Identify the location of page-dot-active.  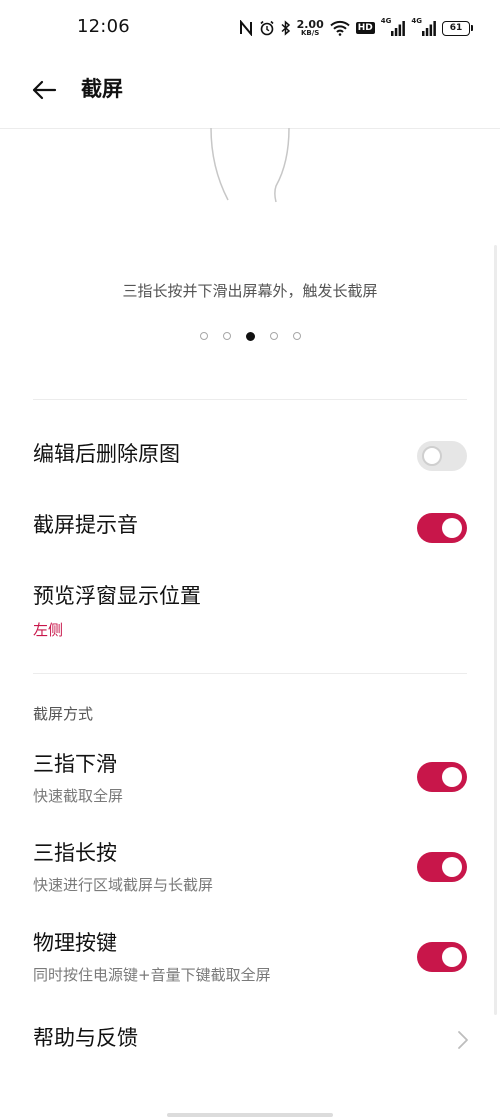
(250, 336).